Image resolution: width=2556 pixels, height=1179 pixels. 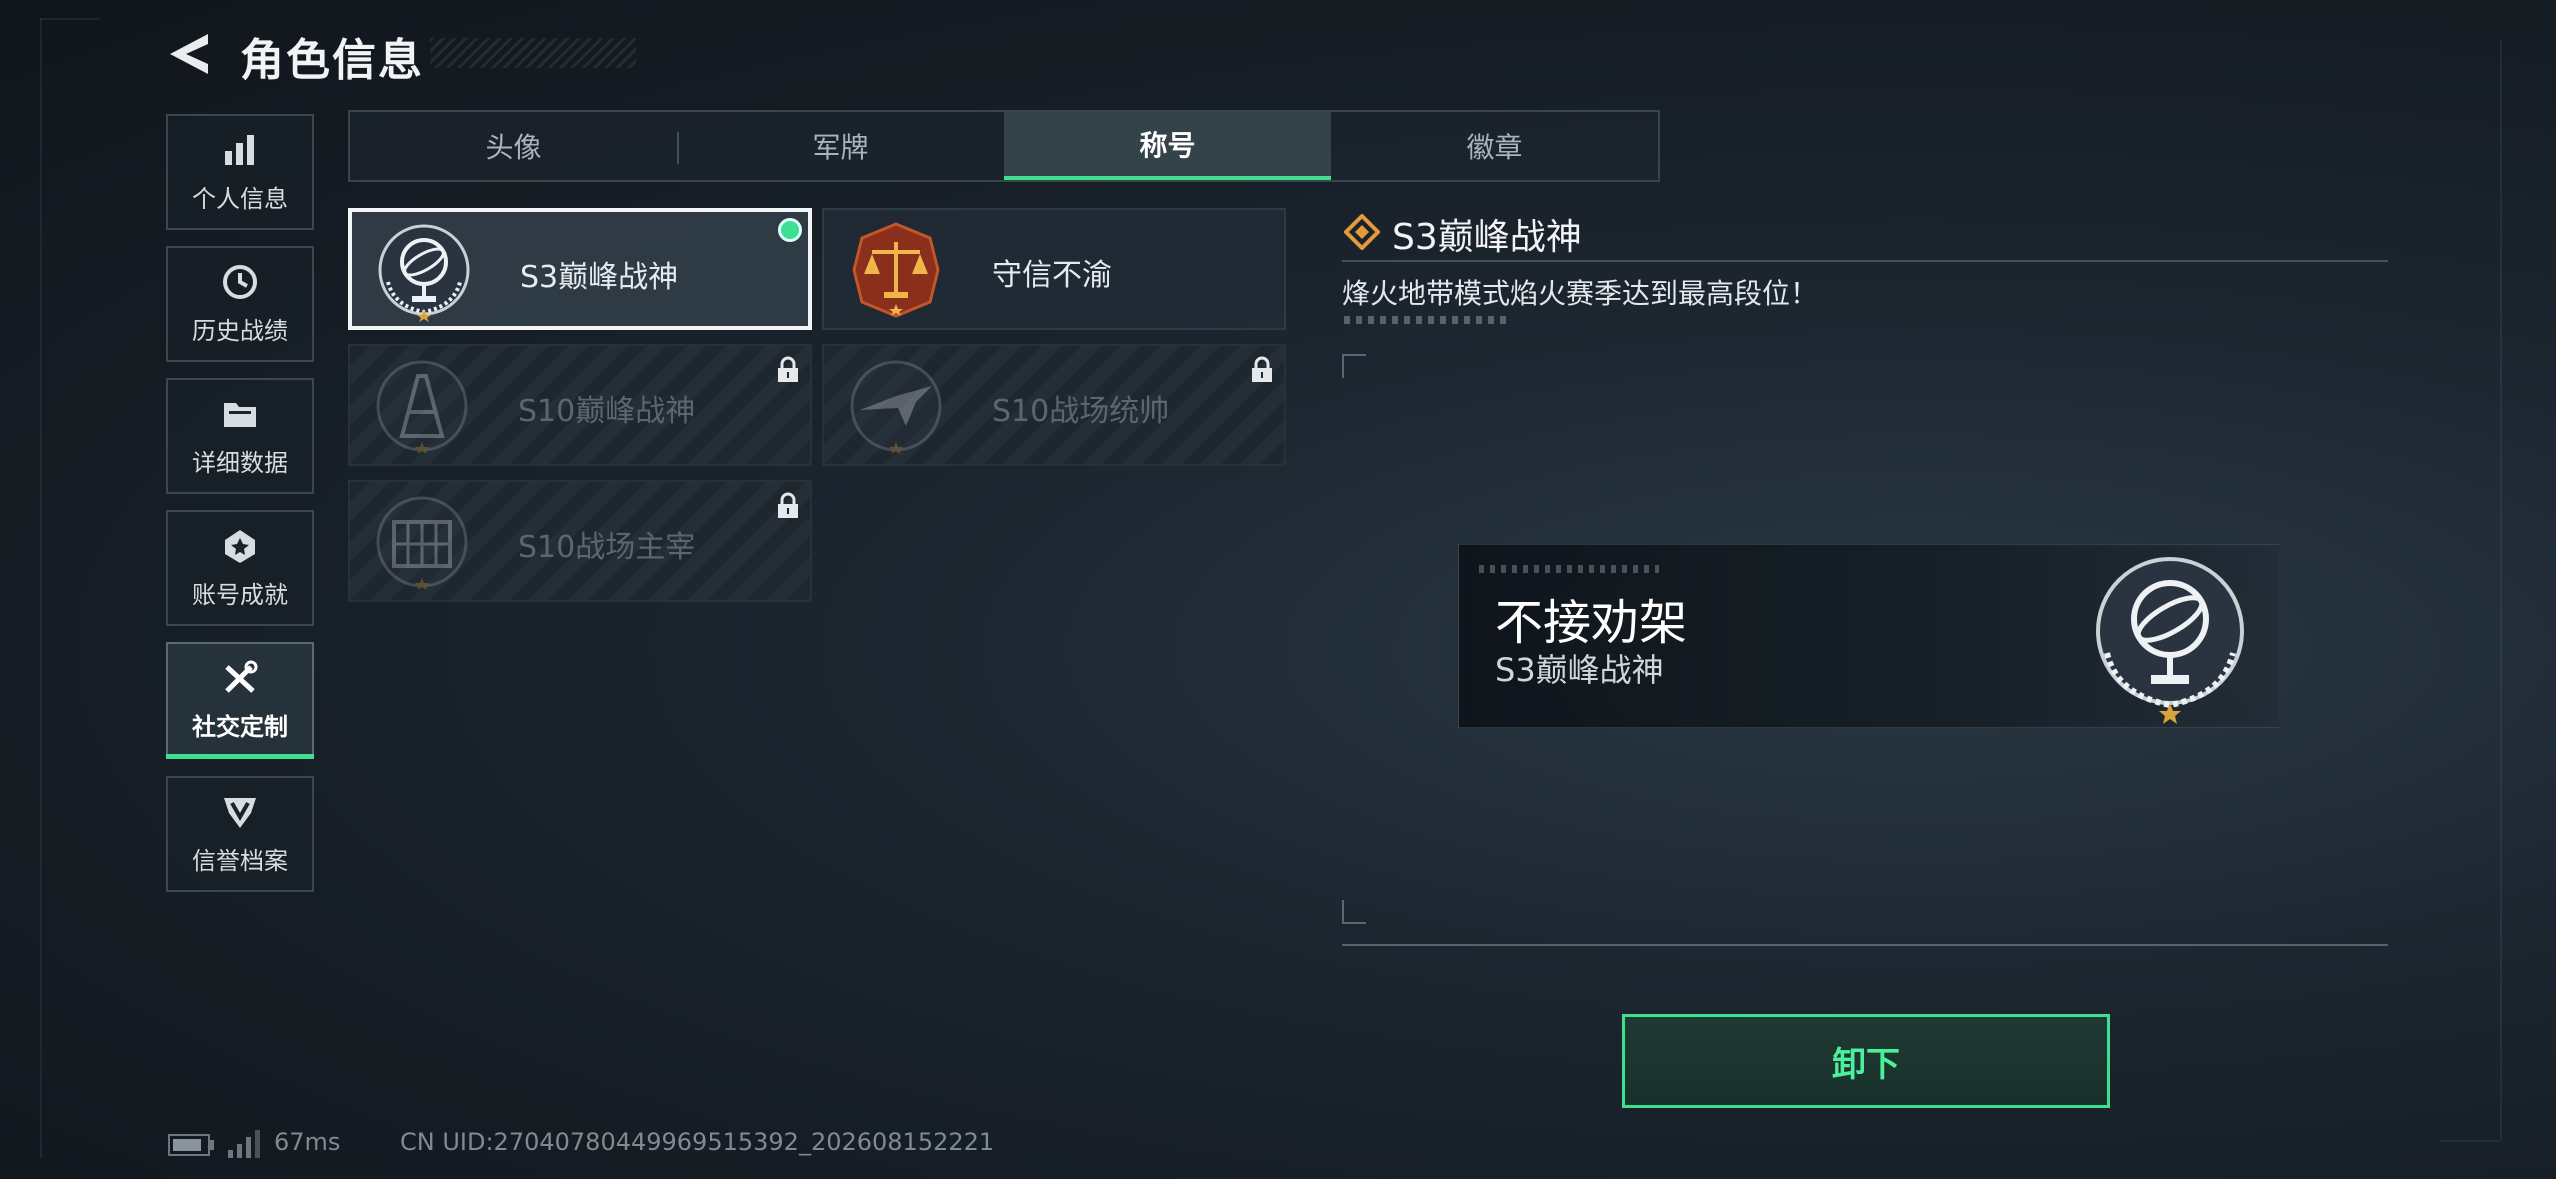 I want to click on title-card-s10-dominator: S10战场主宰, so click(x=580, y=541).